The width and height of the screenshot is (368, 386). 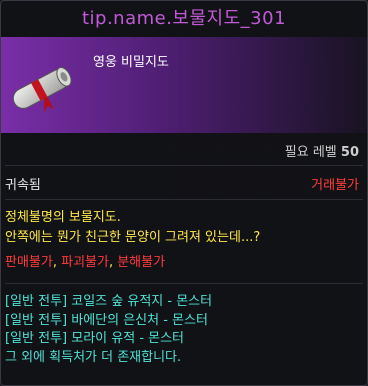 I want to click on item-name: 영웅 비밀지도, so click(x=131, y=62).